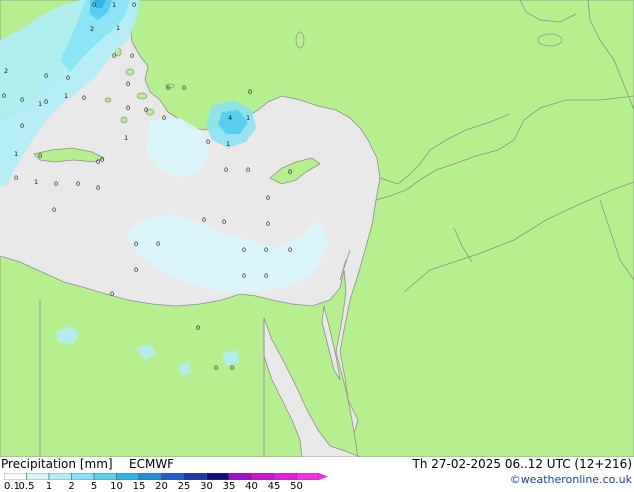 Image resolution: width=634 pixels, height=492 pixels. I want to click on color-scale-bar, so click(166, 476).